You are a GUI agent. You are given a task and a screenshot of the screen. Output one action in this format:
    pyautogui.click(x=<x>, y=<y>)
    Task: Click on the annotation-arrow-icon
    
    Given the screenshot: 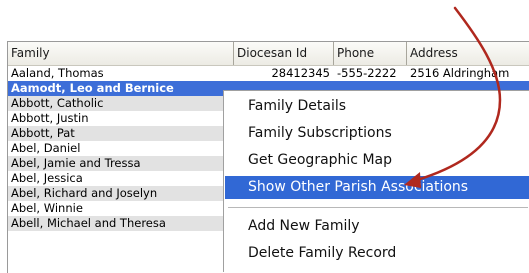 What is the action you would take?
    pyautogui.click(x=453, y=97)
    